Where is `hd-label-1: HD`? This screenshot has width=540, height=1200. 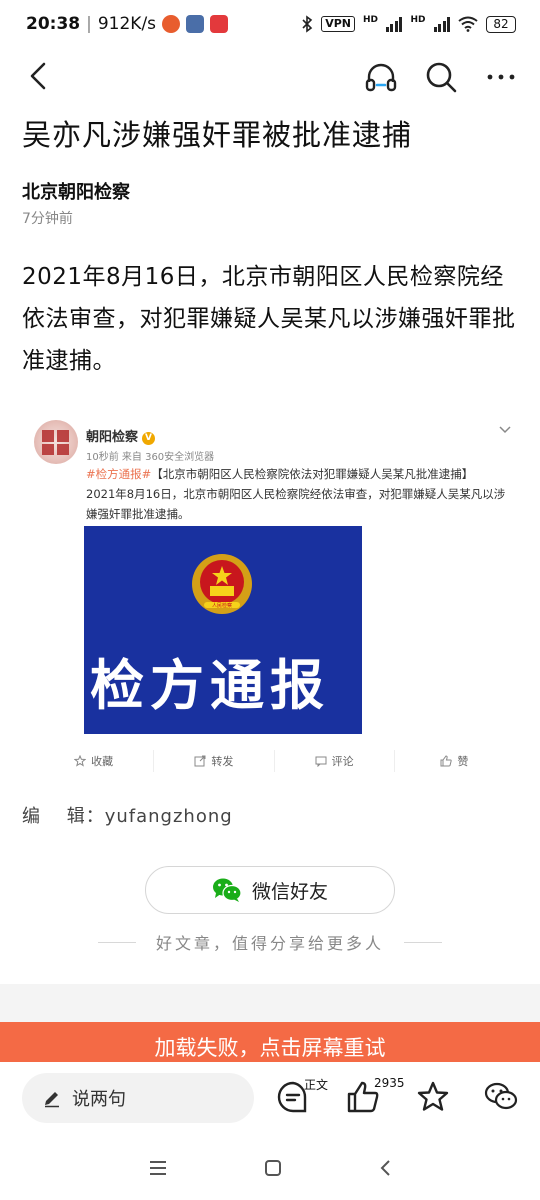 hd-label-1: HD is located at coordinates (370, 20).